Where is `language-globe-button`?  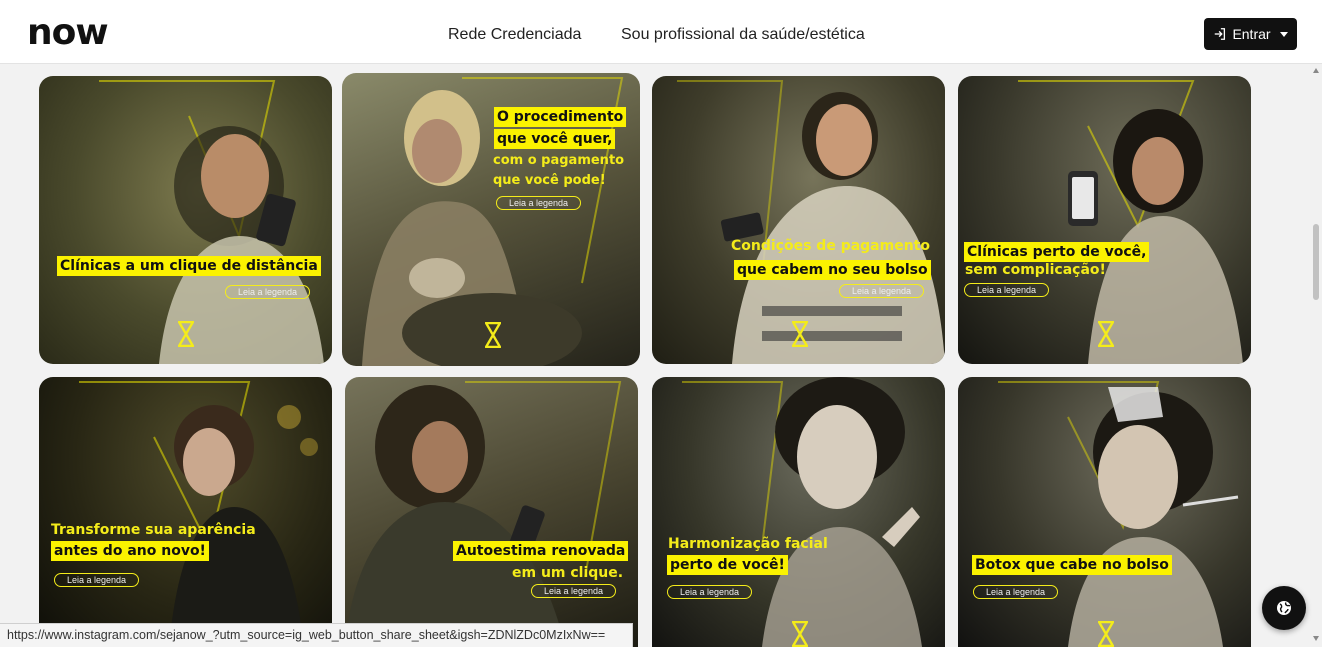 language-globe-button is located at coordinates (1284, 608).